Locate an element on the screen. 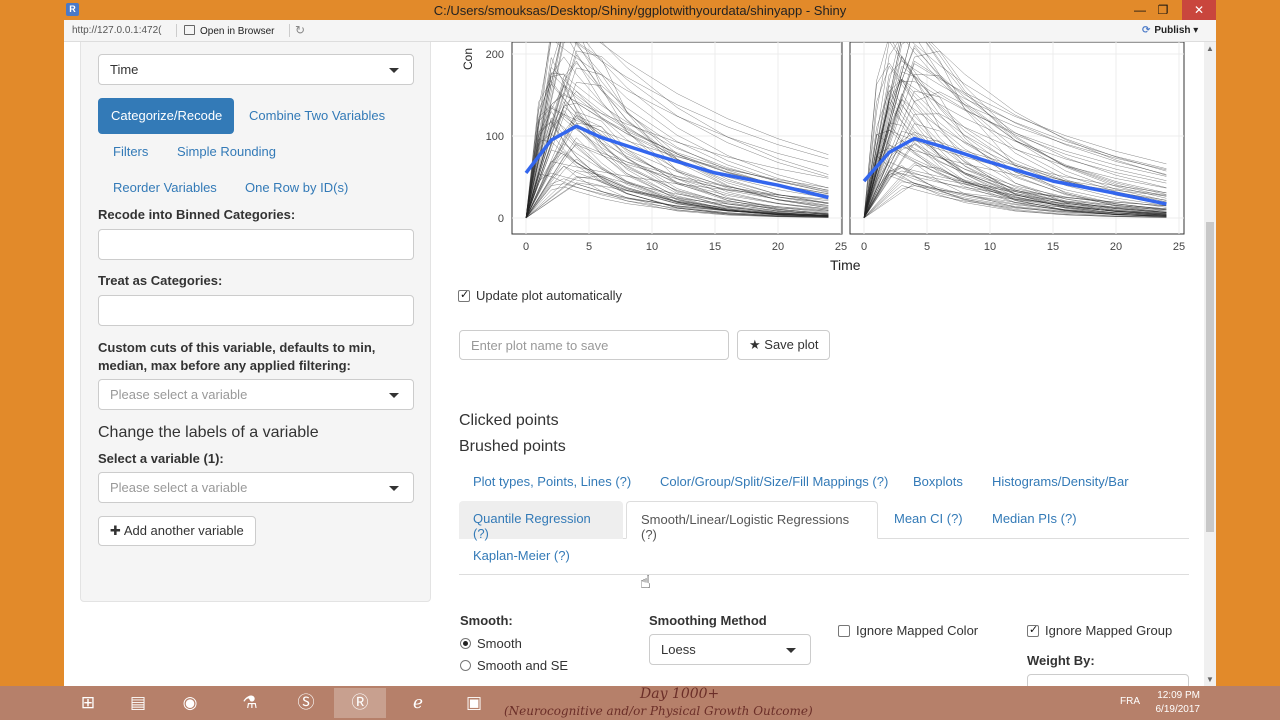 The image size is (1280, 720). select-variable-select: Please select a variable is located at coordinates (256, 487).